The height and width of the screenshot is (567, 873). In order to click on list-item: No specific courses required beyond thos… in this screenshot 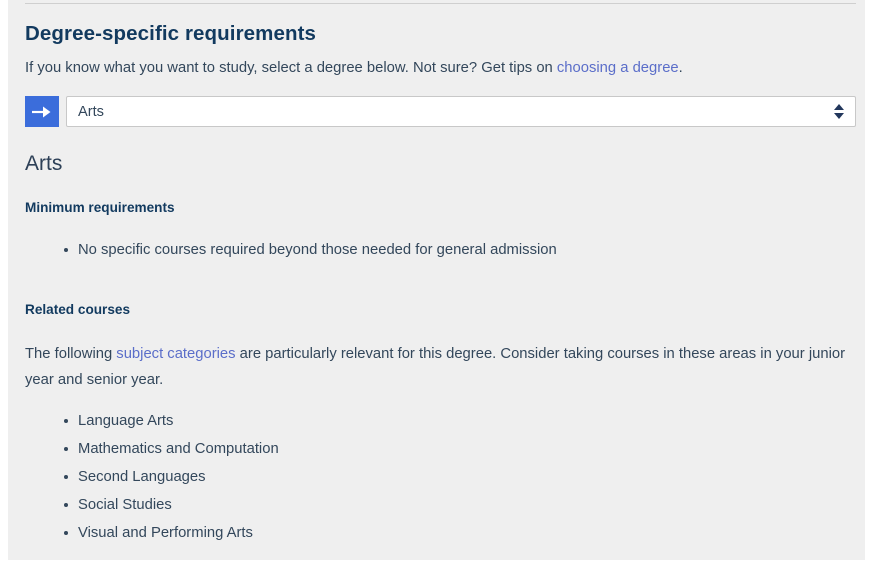, I will do `click(440, 250)`.